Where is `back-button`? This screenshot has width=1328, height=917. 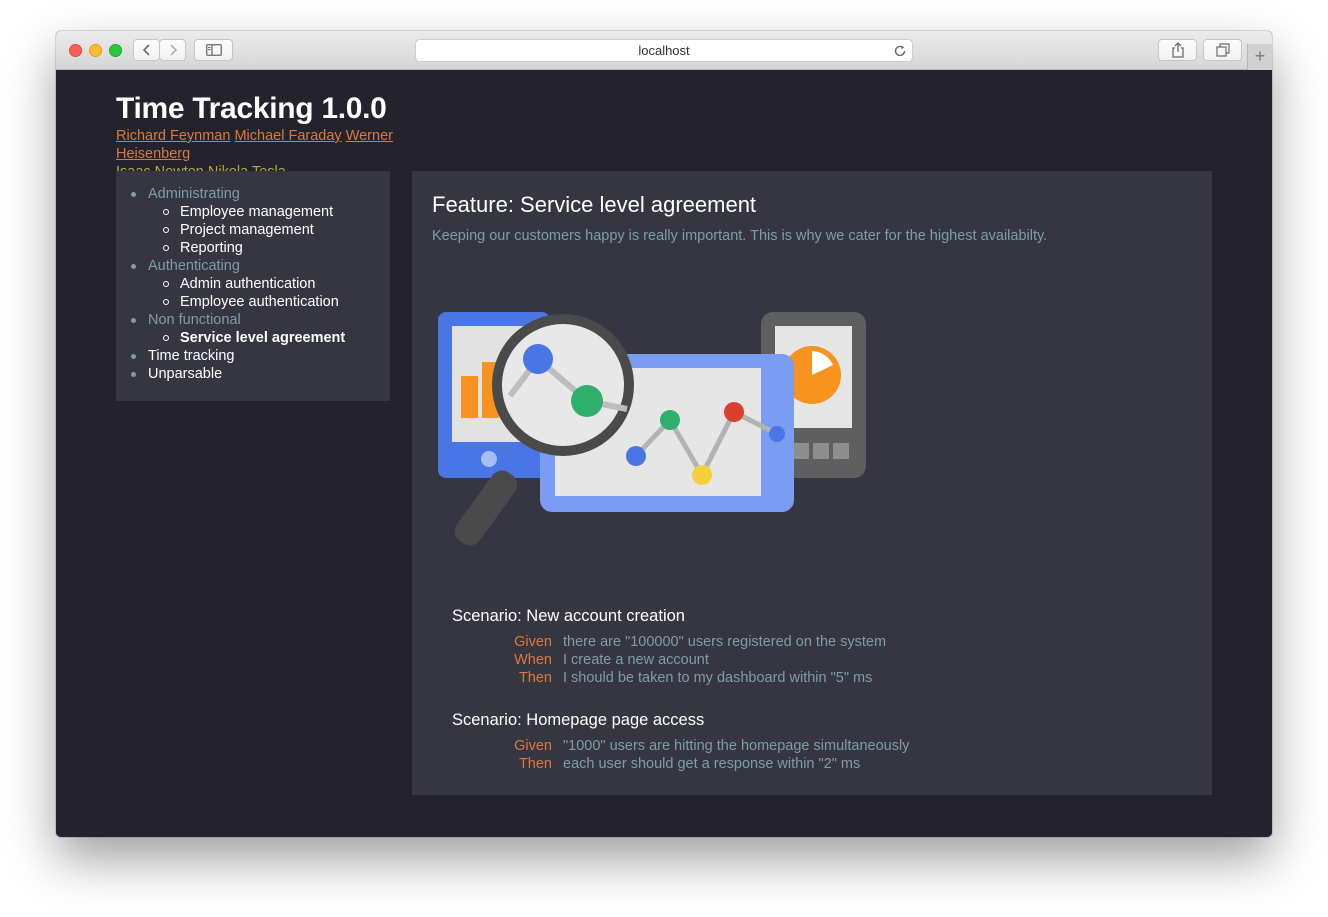
back-button is located at coordinates (146, 50).